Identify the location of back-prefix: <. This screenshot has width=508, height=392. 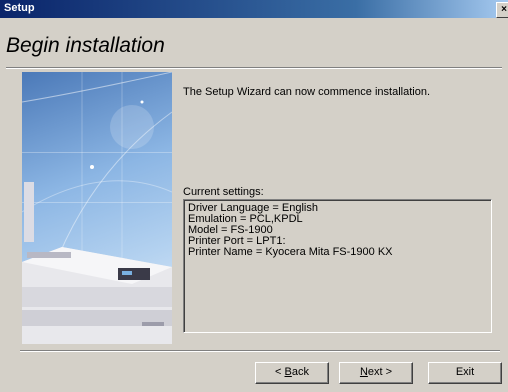
(280, 372).